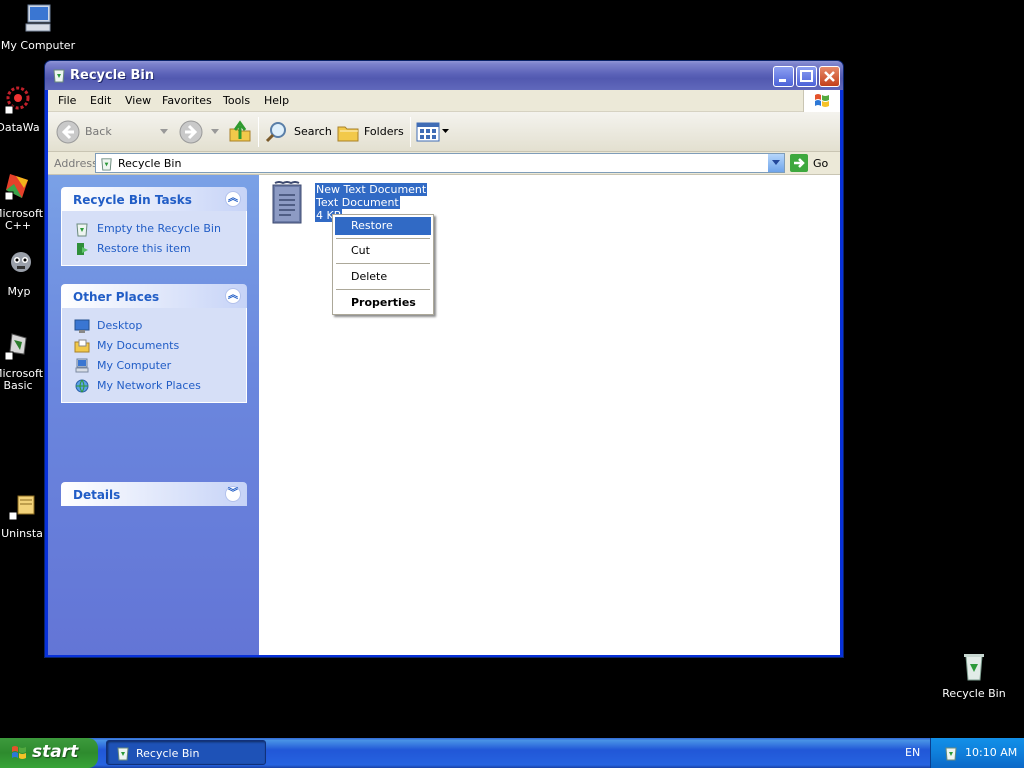  I want to click on chevron-down-icon, so click(776, 162).